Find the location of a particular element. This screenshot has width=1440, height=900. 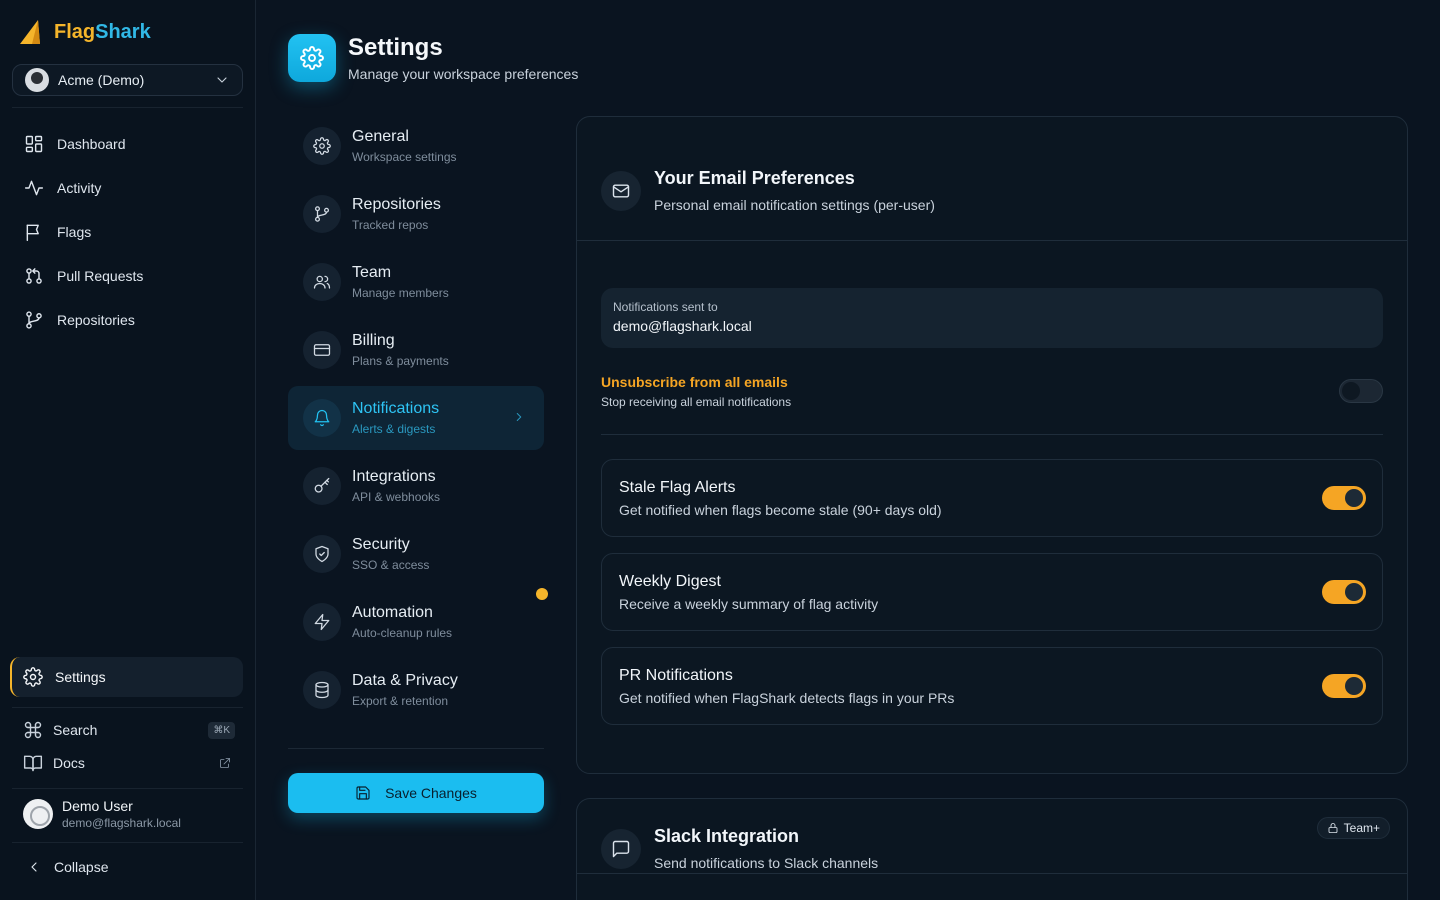

workspace-name: Acme (Demo) is located at coordinates (101, 80).